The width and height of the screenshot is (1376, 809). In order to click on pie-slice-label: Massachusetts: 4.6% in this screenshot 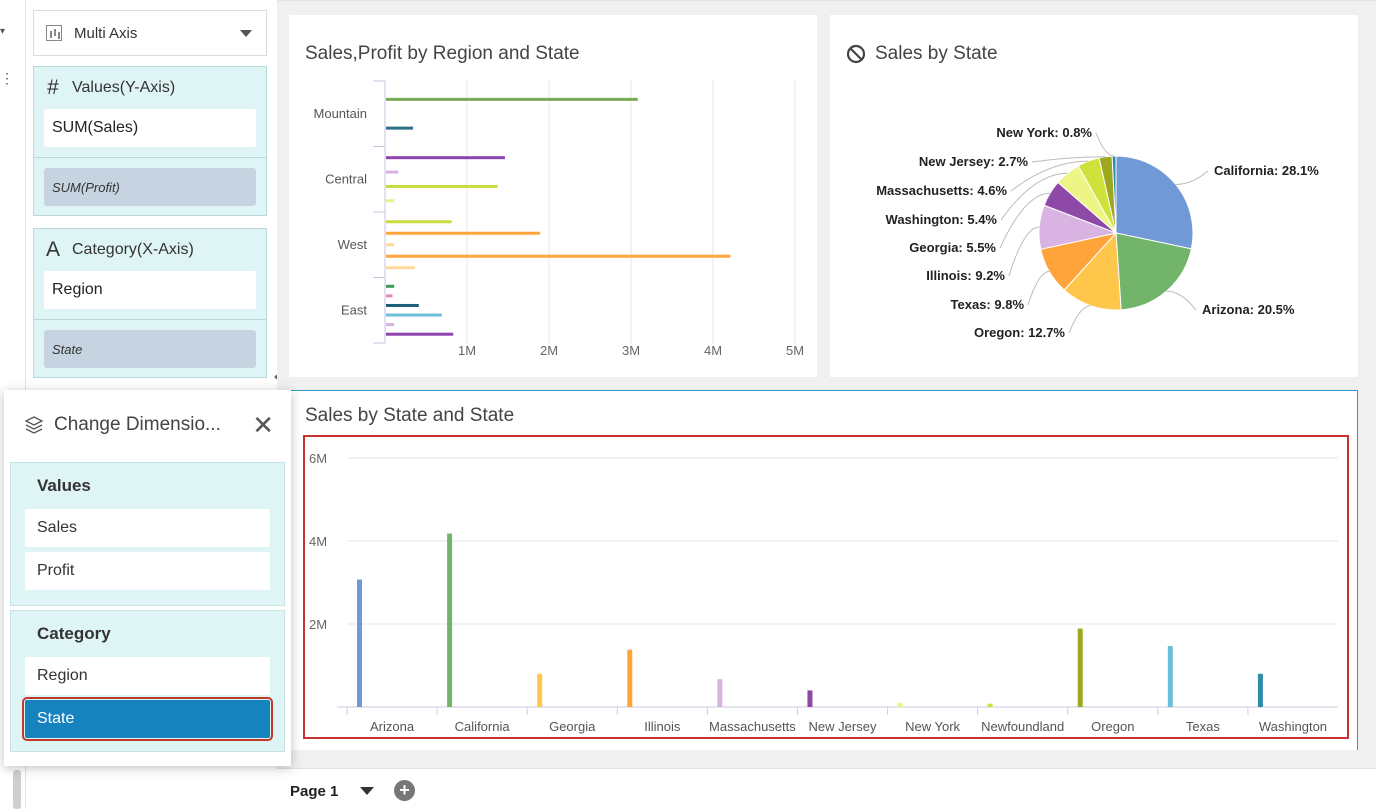, I will do `click(941, 190)`.